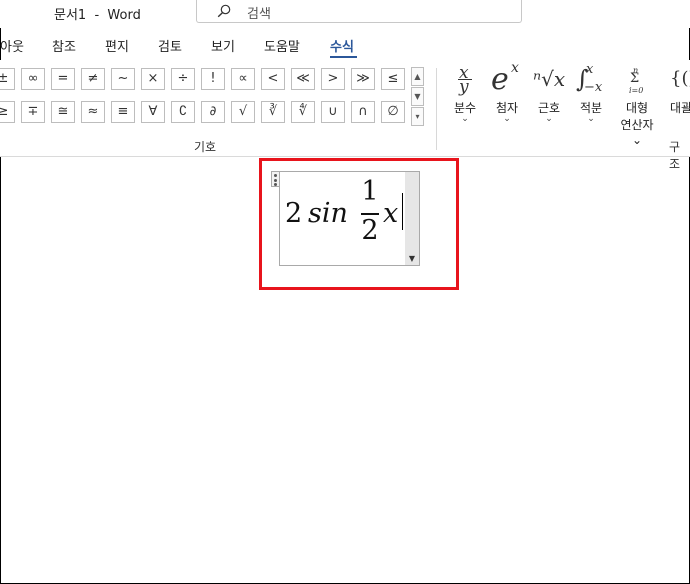 The width and height of the screenshot is (690, 584). I want to click on symbol-button: ∓, so click(33, 112).